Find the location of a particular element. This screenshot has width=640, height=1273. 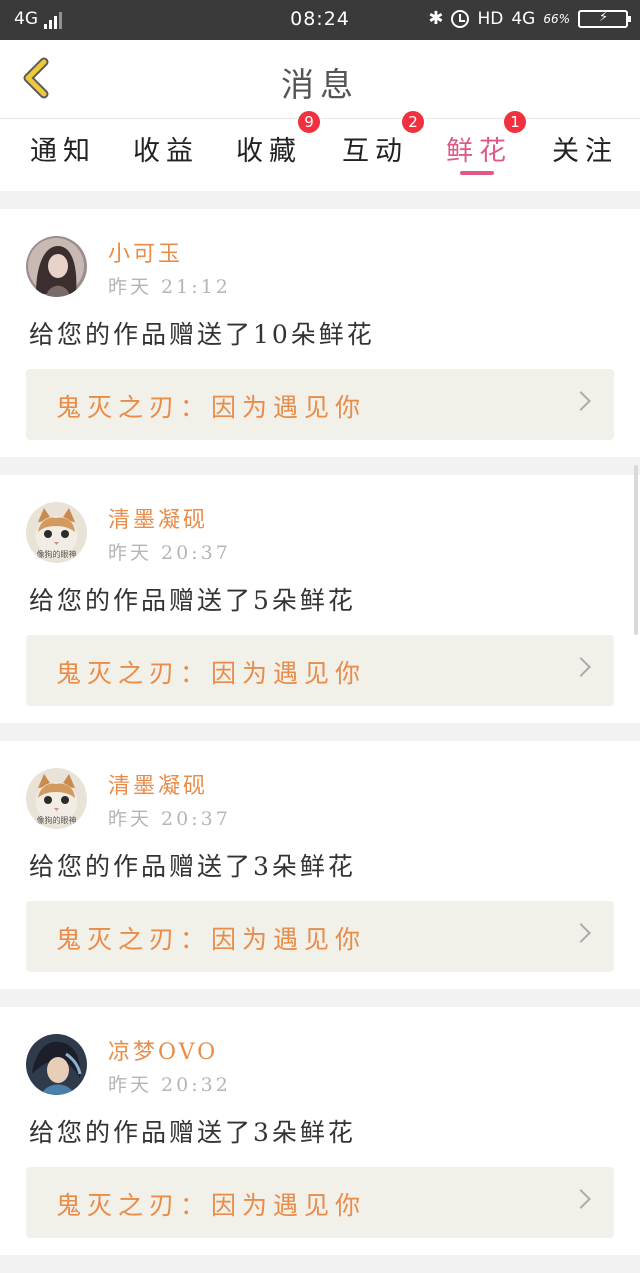

message-text: 给您的作品赠送了5朵鲜花 is located at coordinates (192, 600).